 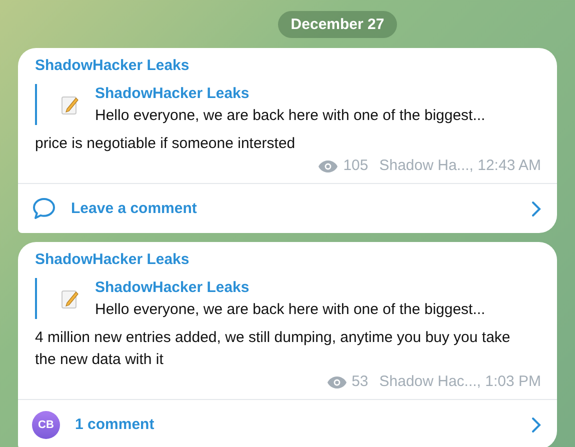 What do you see at coordinates (460, 382) in the screenshot?
I see `signature-time: Shadow Hac..., 1:03 PM` at bounding box center [460, 382].